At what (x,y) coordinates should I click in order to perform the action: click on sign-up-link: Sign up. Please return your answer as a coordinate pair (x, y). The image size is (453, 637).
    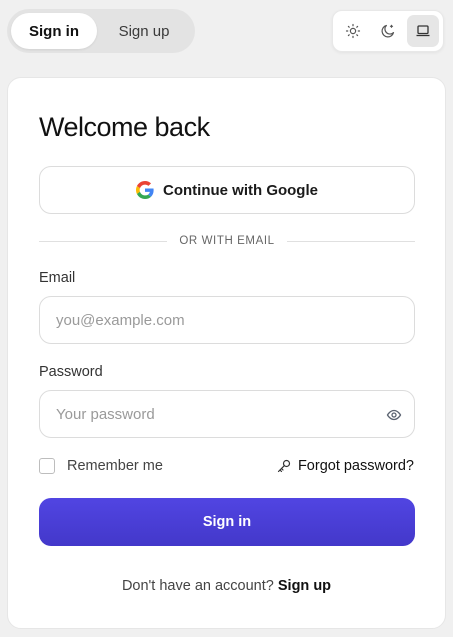
    Looking at the image, I should click on (304, 586).